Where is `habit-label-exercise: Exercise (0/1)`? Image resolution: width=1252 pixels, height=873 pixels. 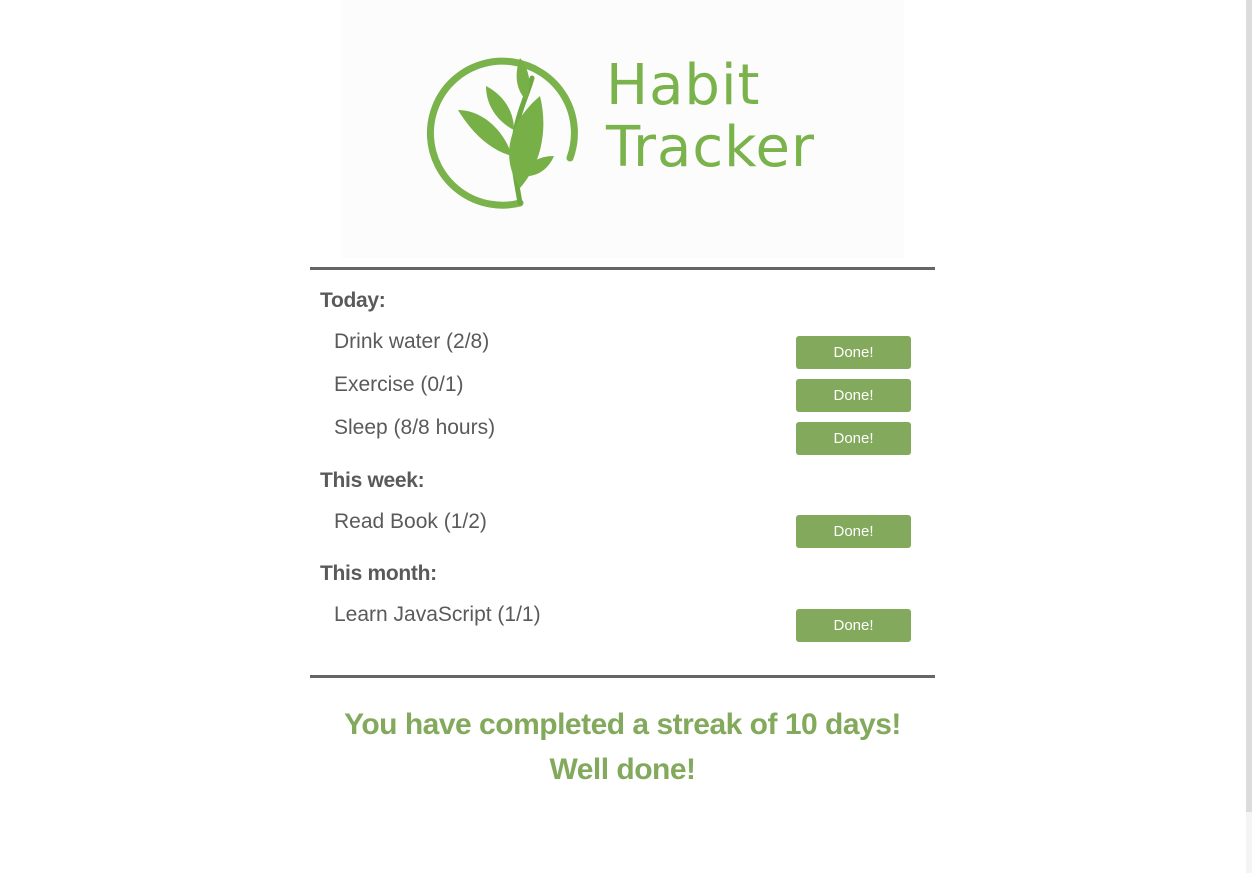
habit-label-exercise: Exercise (0/1) is located at coordinates (399, 384).